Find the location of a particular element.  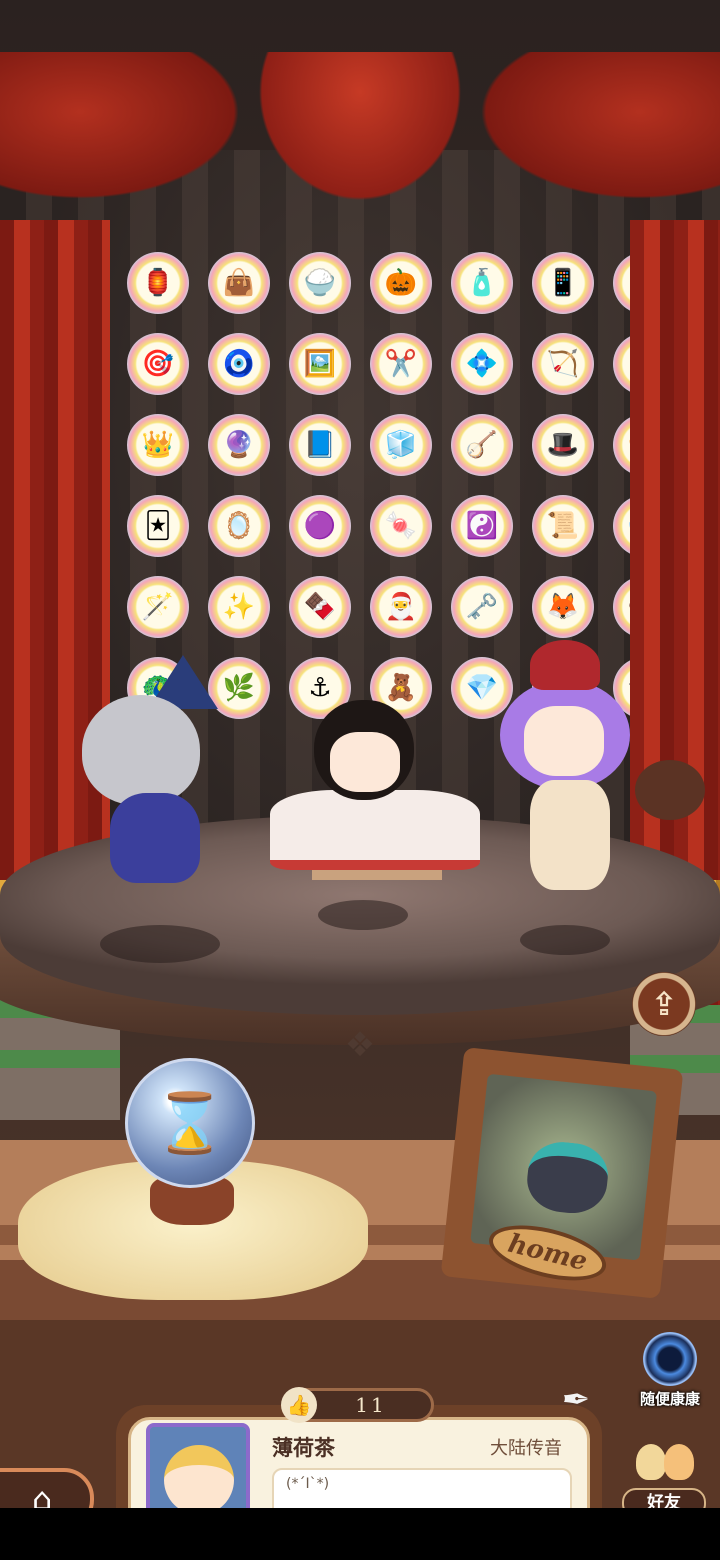

share-button: ⇪ is located at coordinates (664, 1004).